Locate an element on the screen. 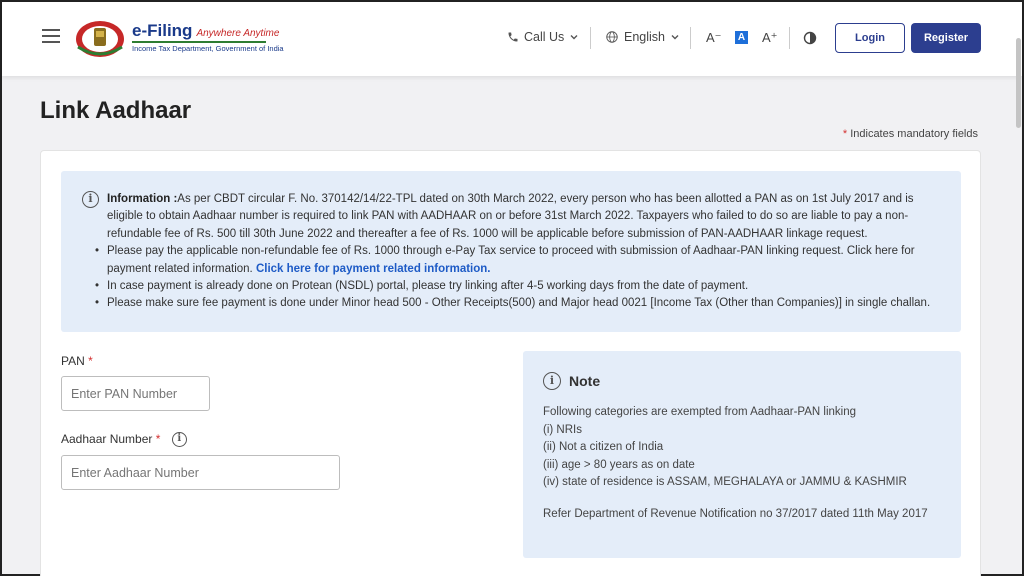 The width and height of the screenshot is (1024, 576). language-label: English is located at coordinates (644, 37).